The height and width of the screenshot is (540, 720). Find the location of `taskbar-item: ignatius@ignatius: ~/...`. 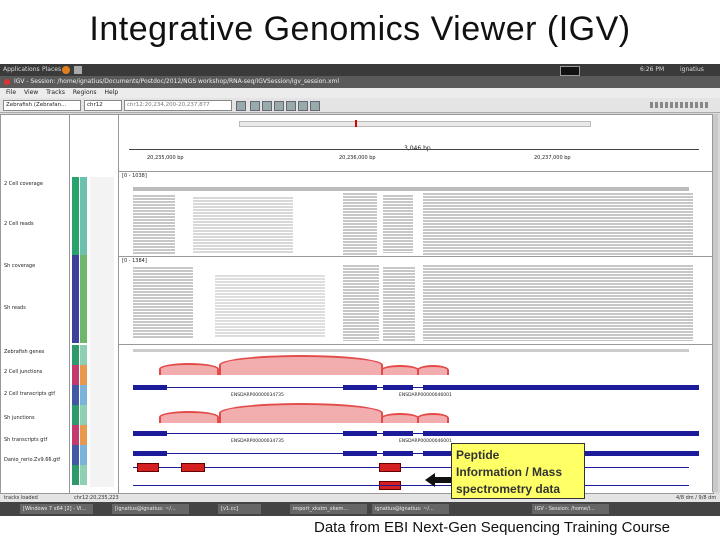

taskbar-item: ignatius@ignatius: ~/... is located at coordinates (410, 509).